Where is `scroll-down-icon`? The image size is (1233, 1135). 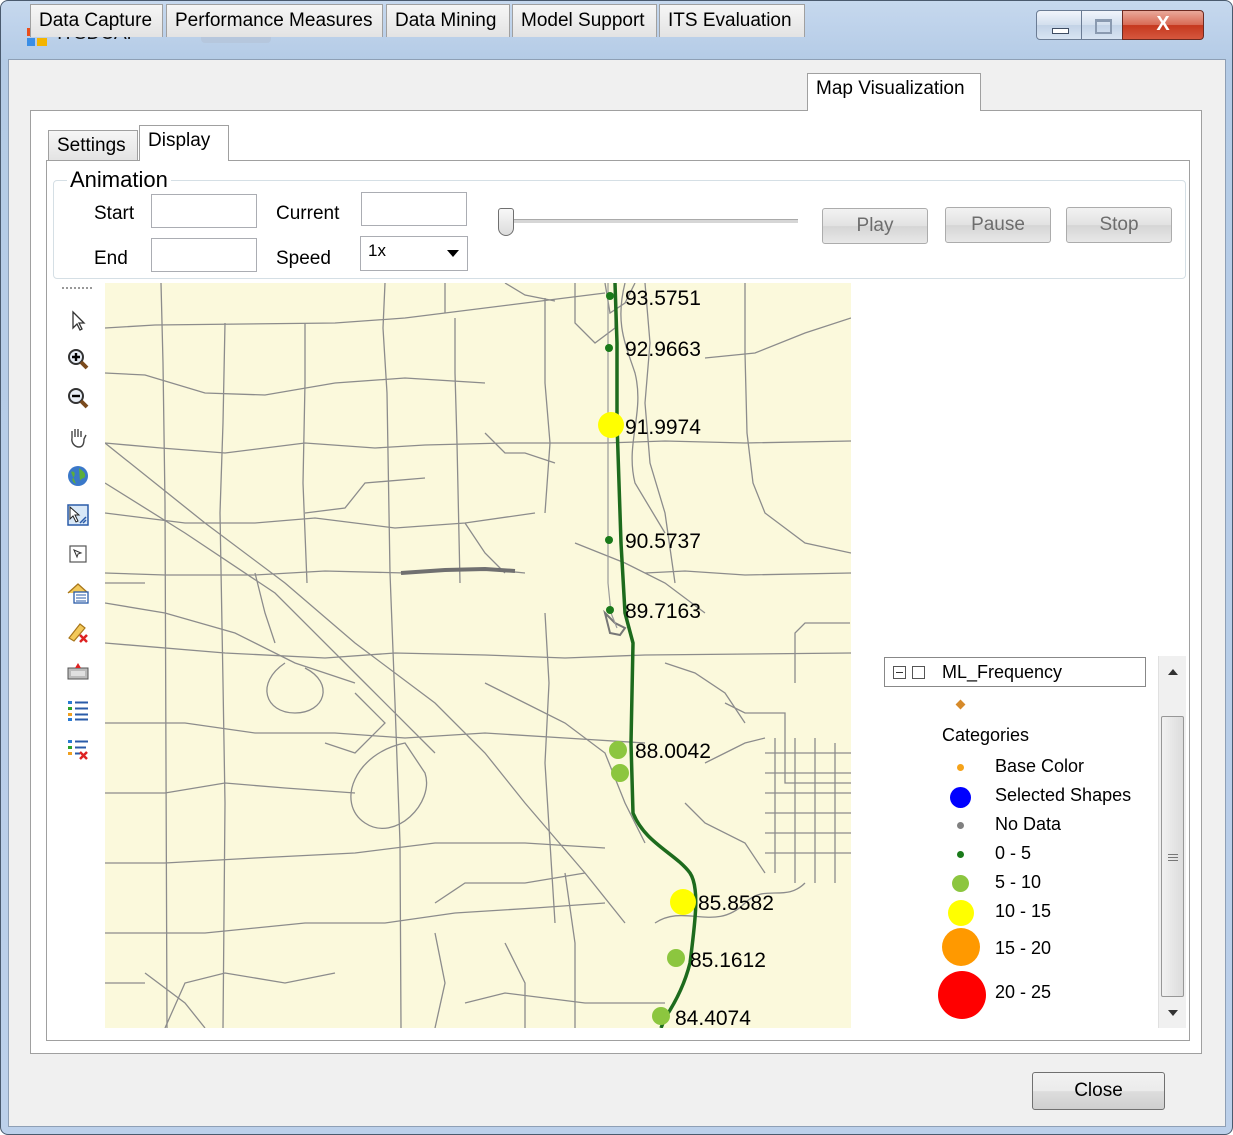 scroll-down-icon is located at coordinates (1173, 1013).